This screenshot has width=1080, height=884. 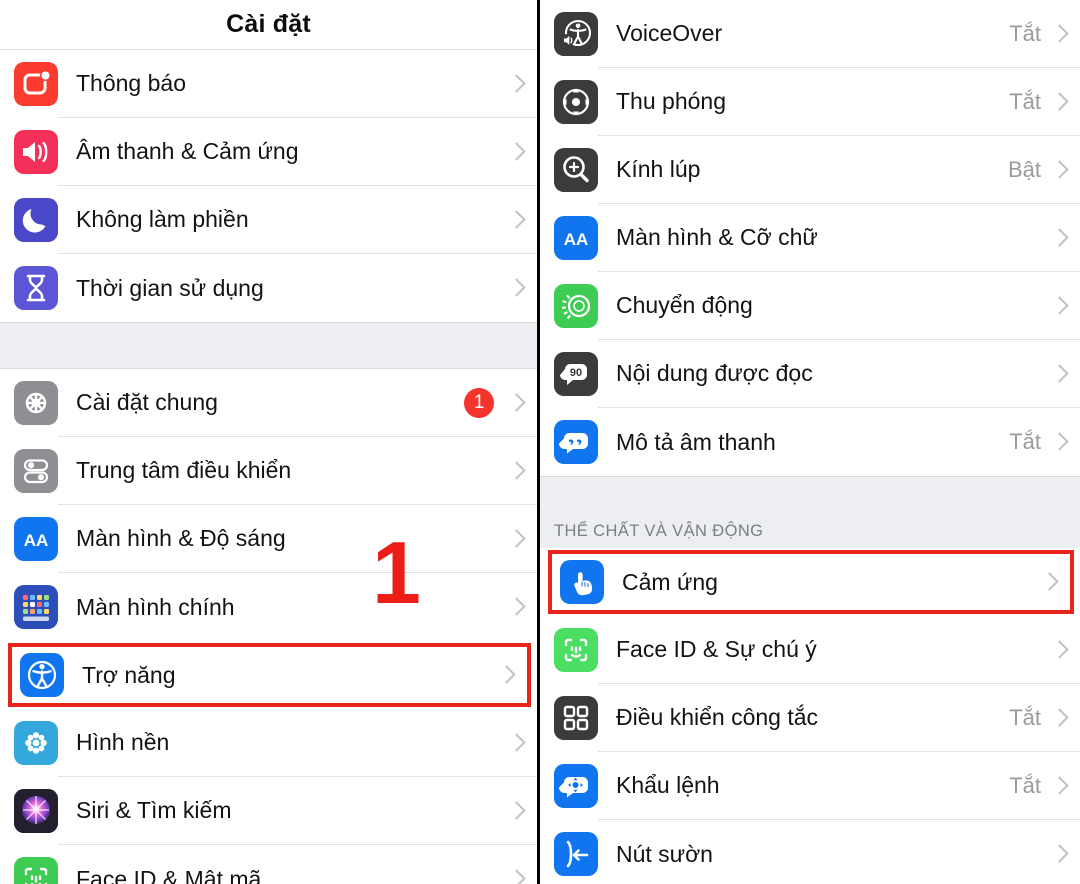 I want to click on accessibility-icon, so click(x=42, y=675).